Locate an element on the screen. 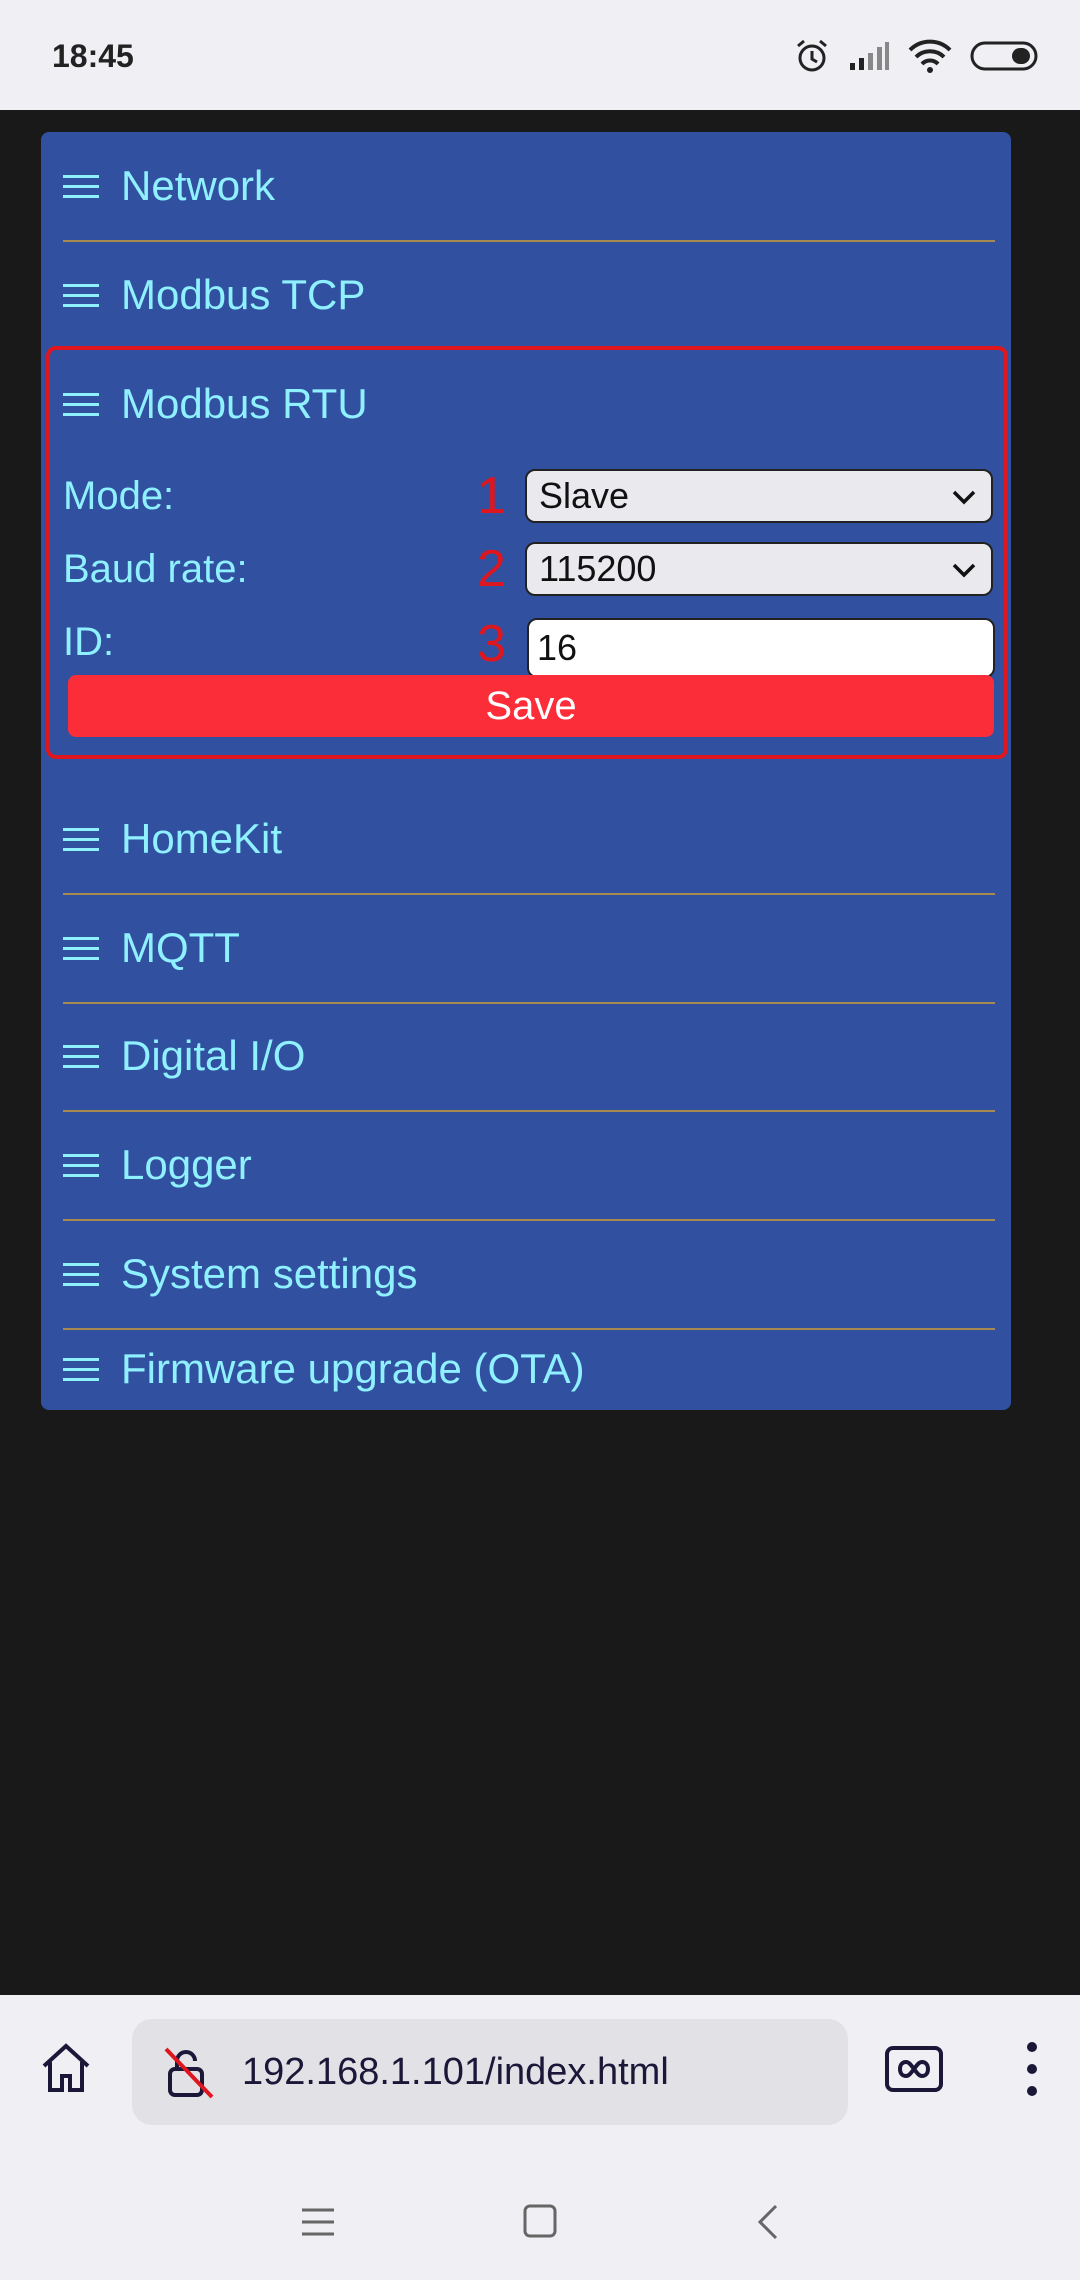  menu-item-label: Firmware upgrade (OTA) is located at coordinates (353, 1368).